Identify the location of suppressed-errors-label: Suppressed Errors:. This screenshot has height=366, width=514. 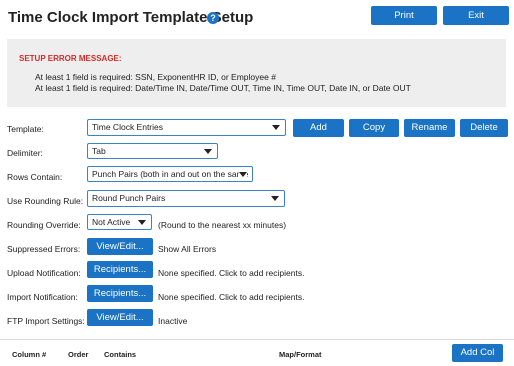
(44, 249).